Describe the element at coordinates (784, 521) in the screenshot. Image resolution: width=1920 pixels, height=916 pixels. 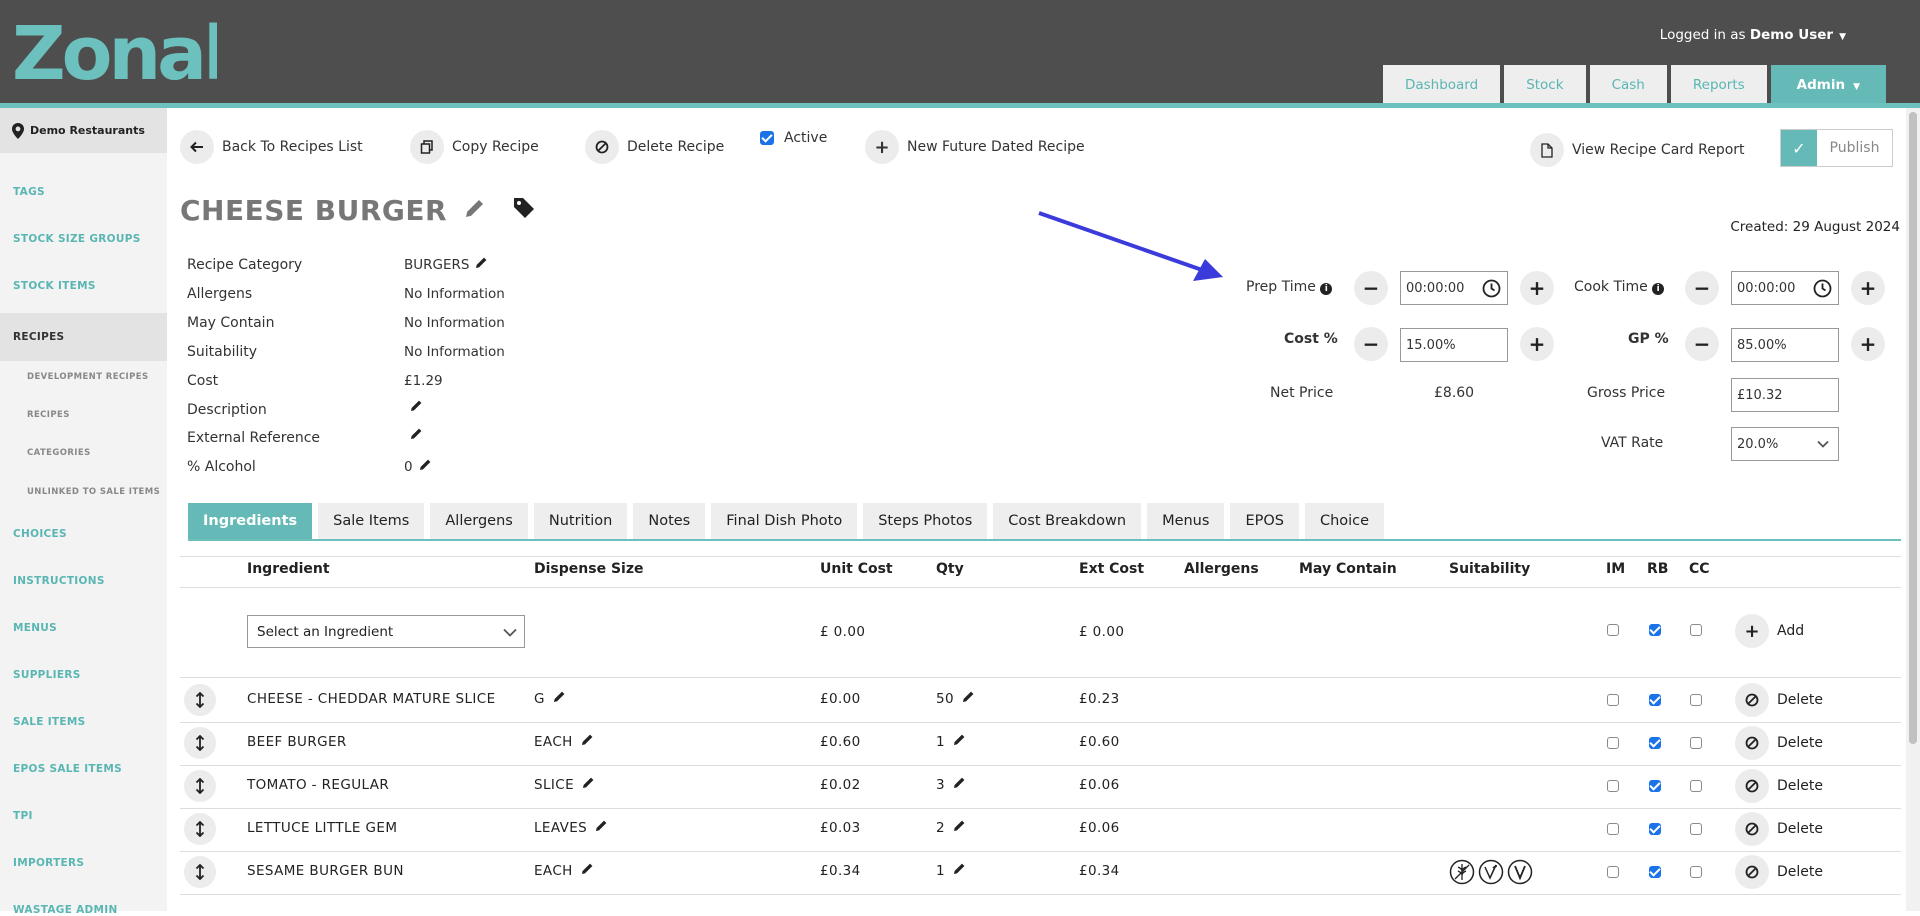
I see `tab-final-dish-photo: Final Dish Photo` at that location.